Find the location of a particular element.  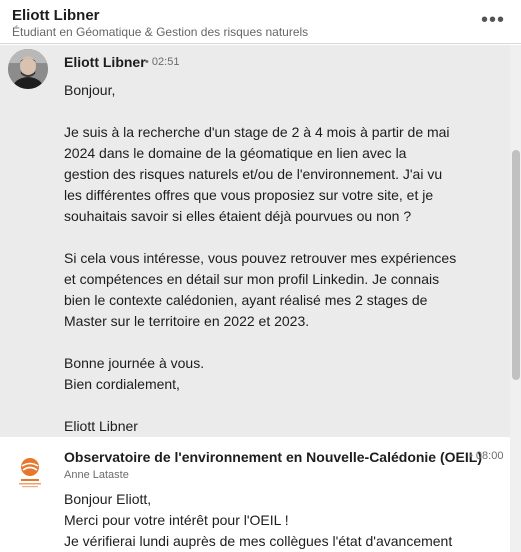

message-timestamp: • 08:00 is located at coordinates (486, 456).